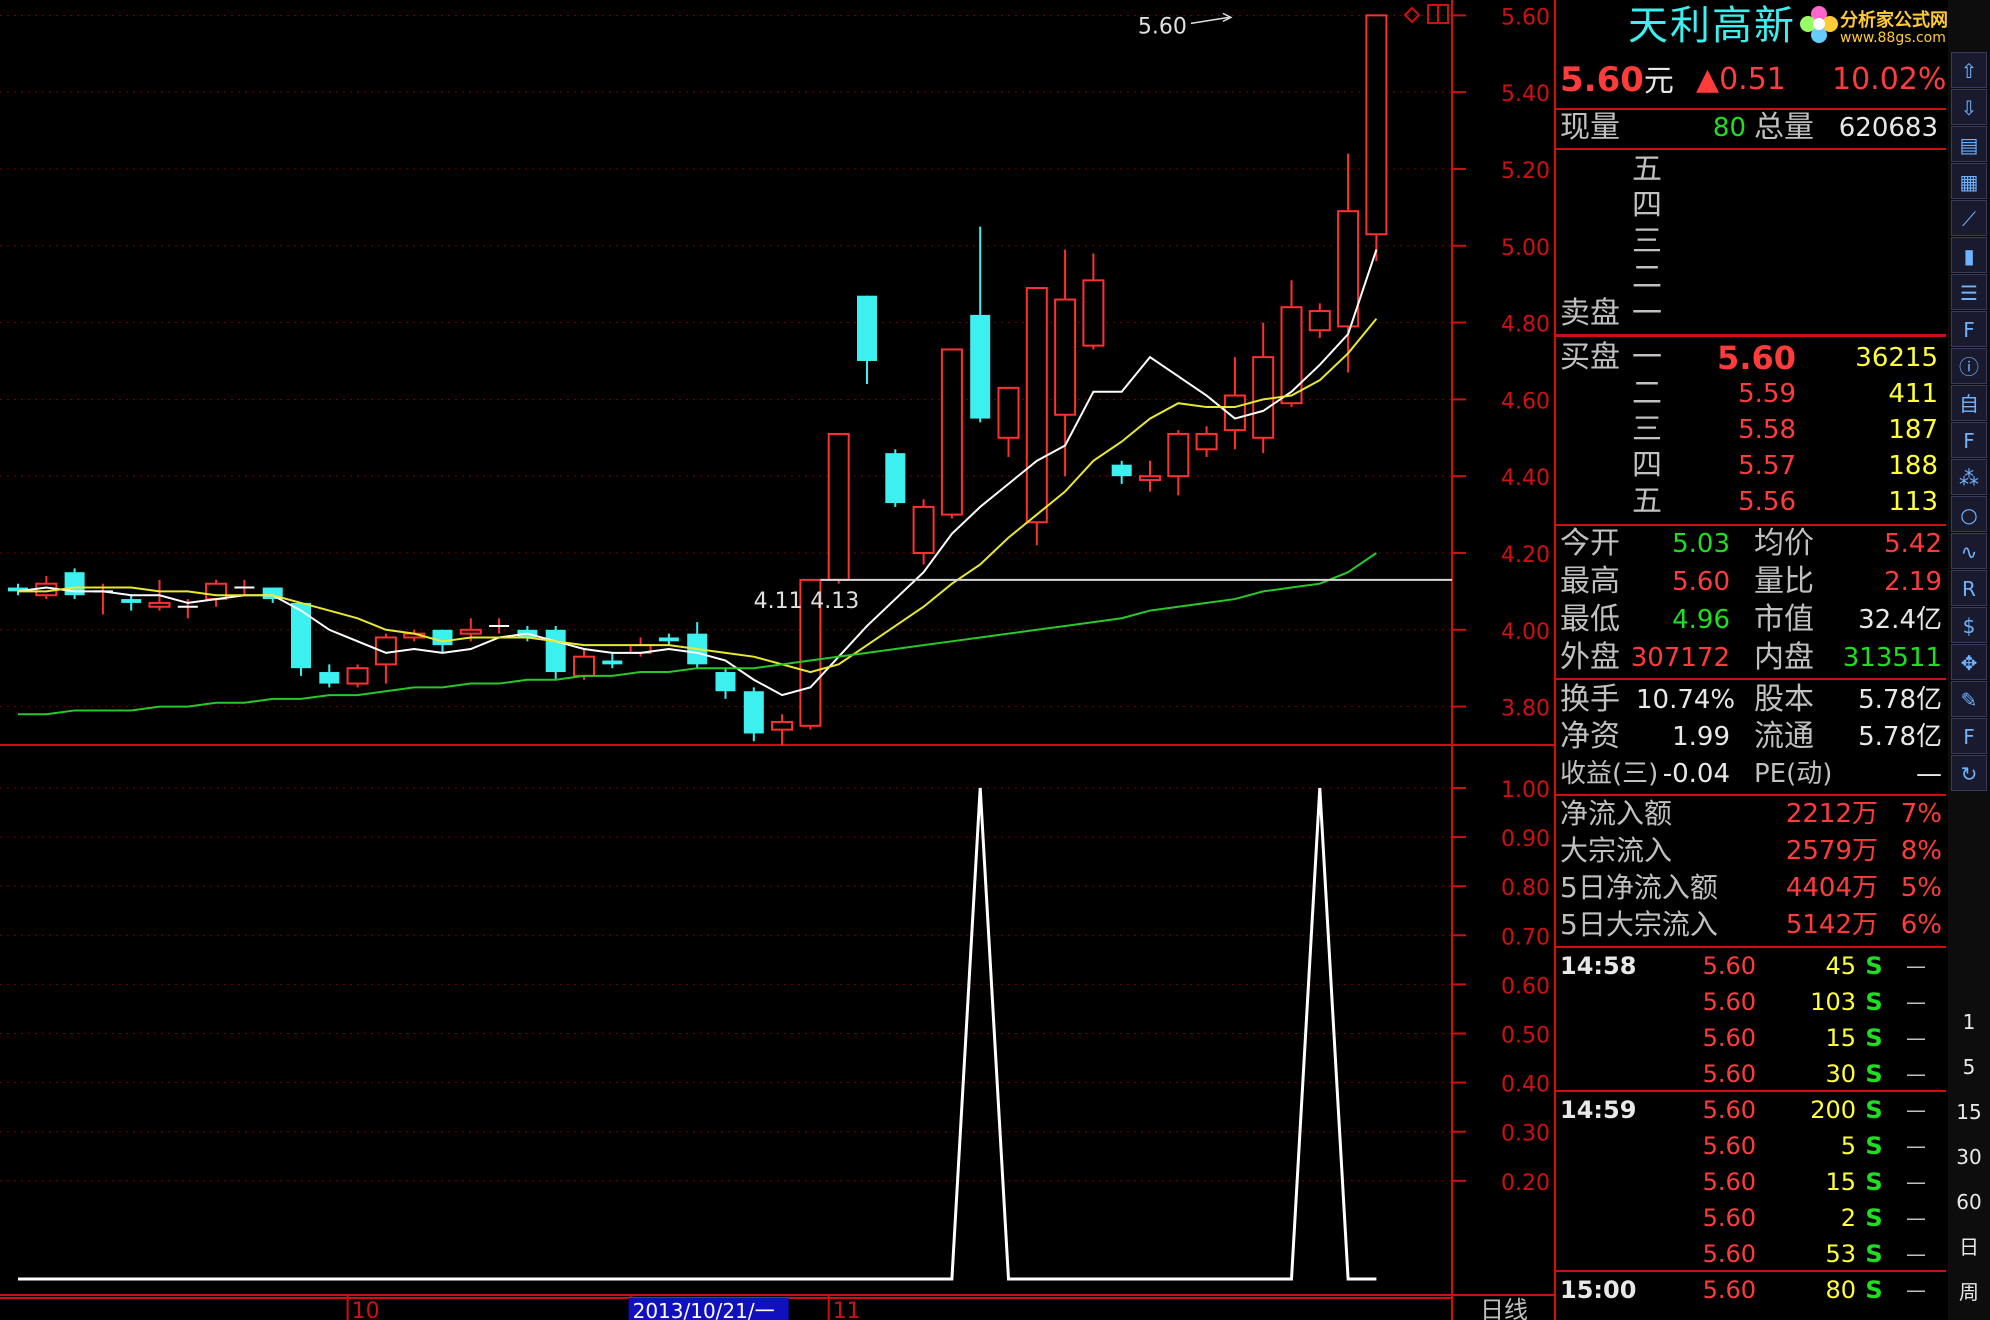  What do you see at coordinates (1969, 1022) in the screenshot?
I see `timeframe-button: 1` at bounding box center [1969, 1022].